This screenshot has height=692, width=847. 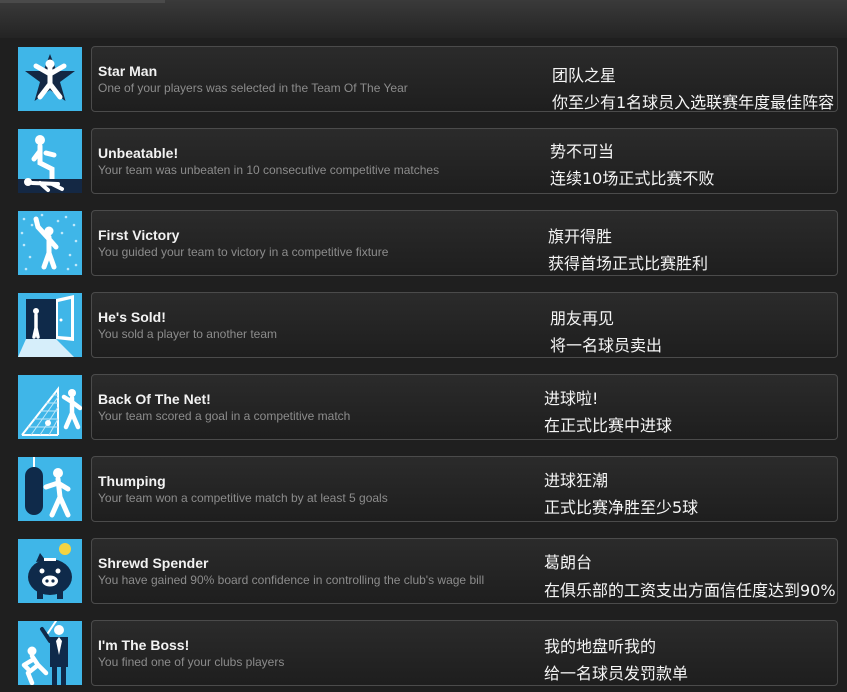 What do you see at coordinates (50, 653) in the screenshot?
I see `boss-icon` at bounding box center [50, 653].